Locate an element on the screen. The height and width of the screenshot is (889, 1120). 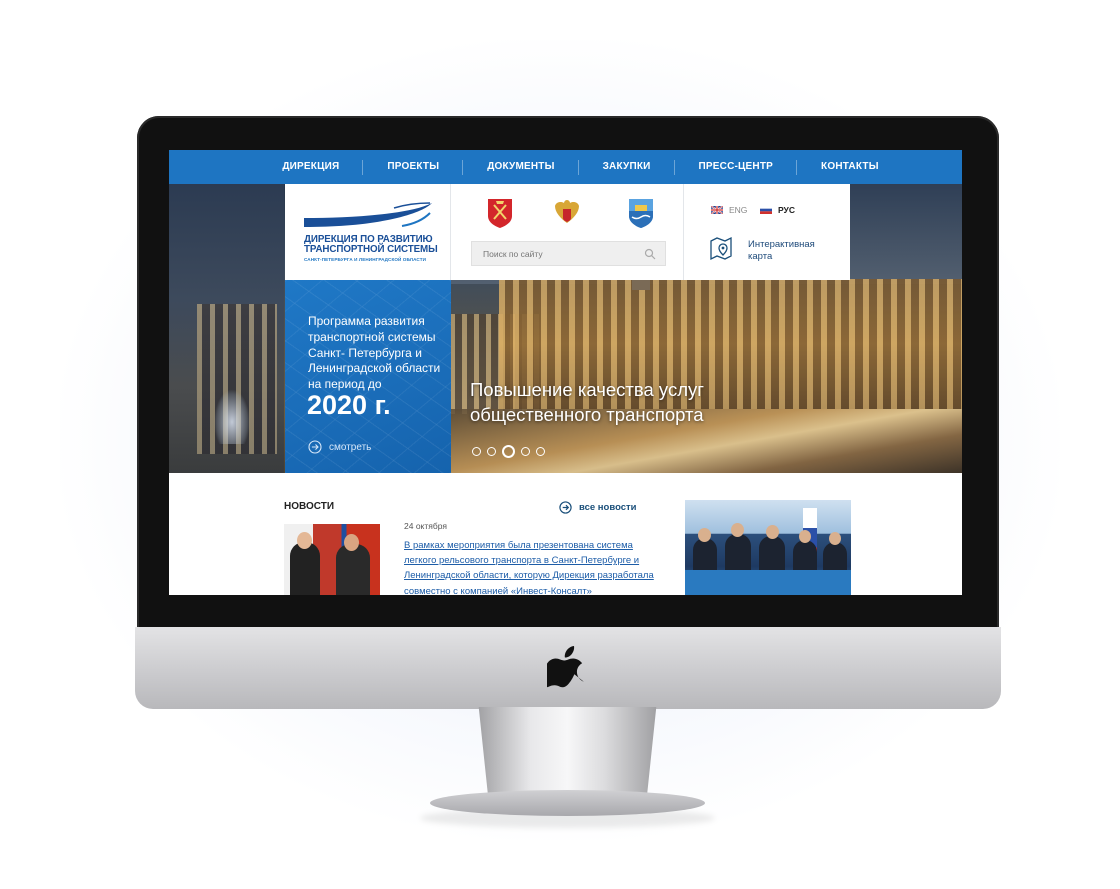
lang-rus-label: РУС is located at coordinates (786, 210).